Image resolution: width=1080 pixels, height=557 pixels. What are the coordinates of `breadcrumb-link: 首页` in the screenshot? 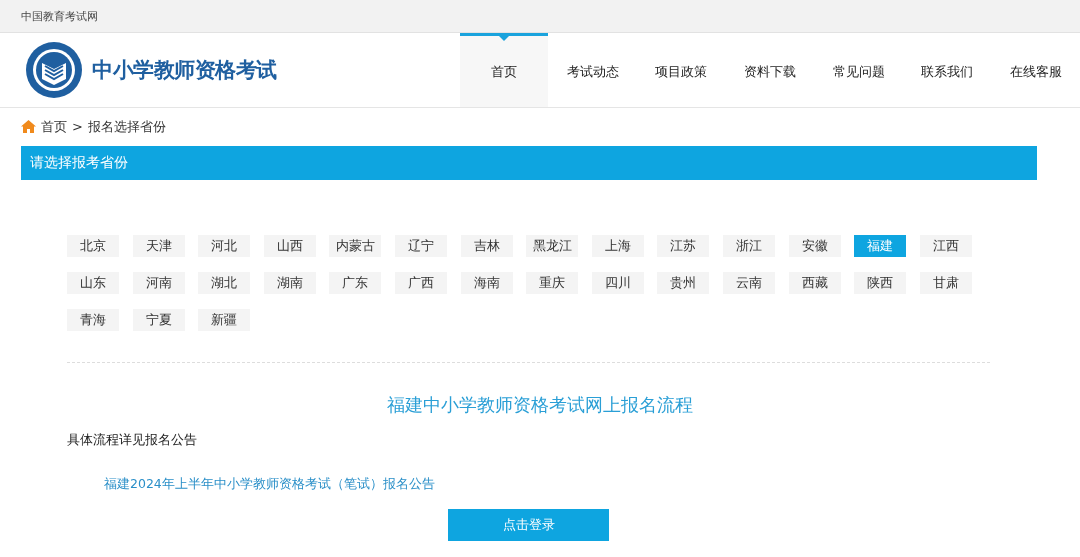 It's located at (54, 126).